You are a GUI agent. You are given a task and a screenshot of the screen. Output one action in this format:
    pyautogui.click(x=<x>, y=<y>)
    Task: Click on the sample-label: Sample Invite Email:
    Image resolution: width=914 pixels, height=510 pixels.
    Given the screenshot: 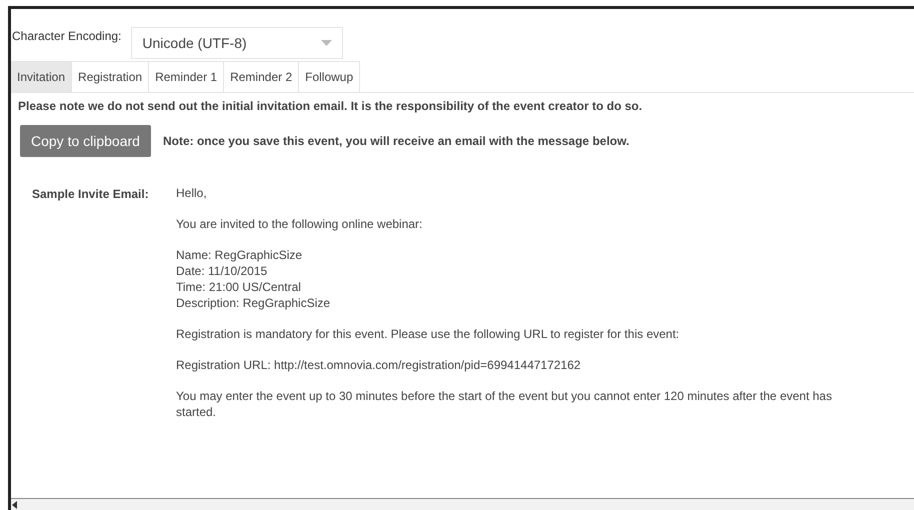 What is the action you would take?
    pyautogui.click(x=91, y=194)
    